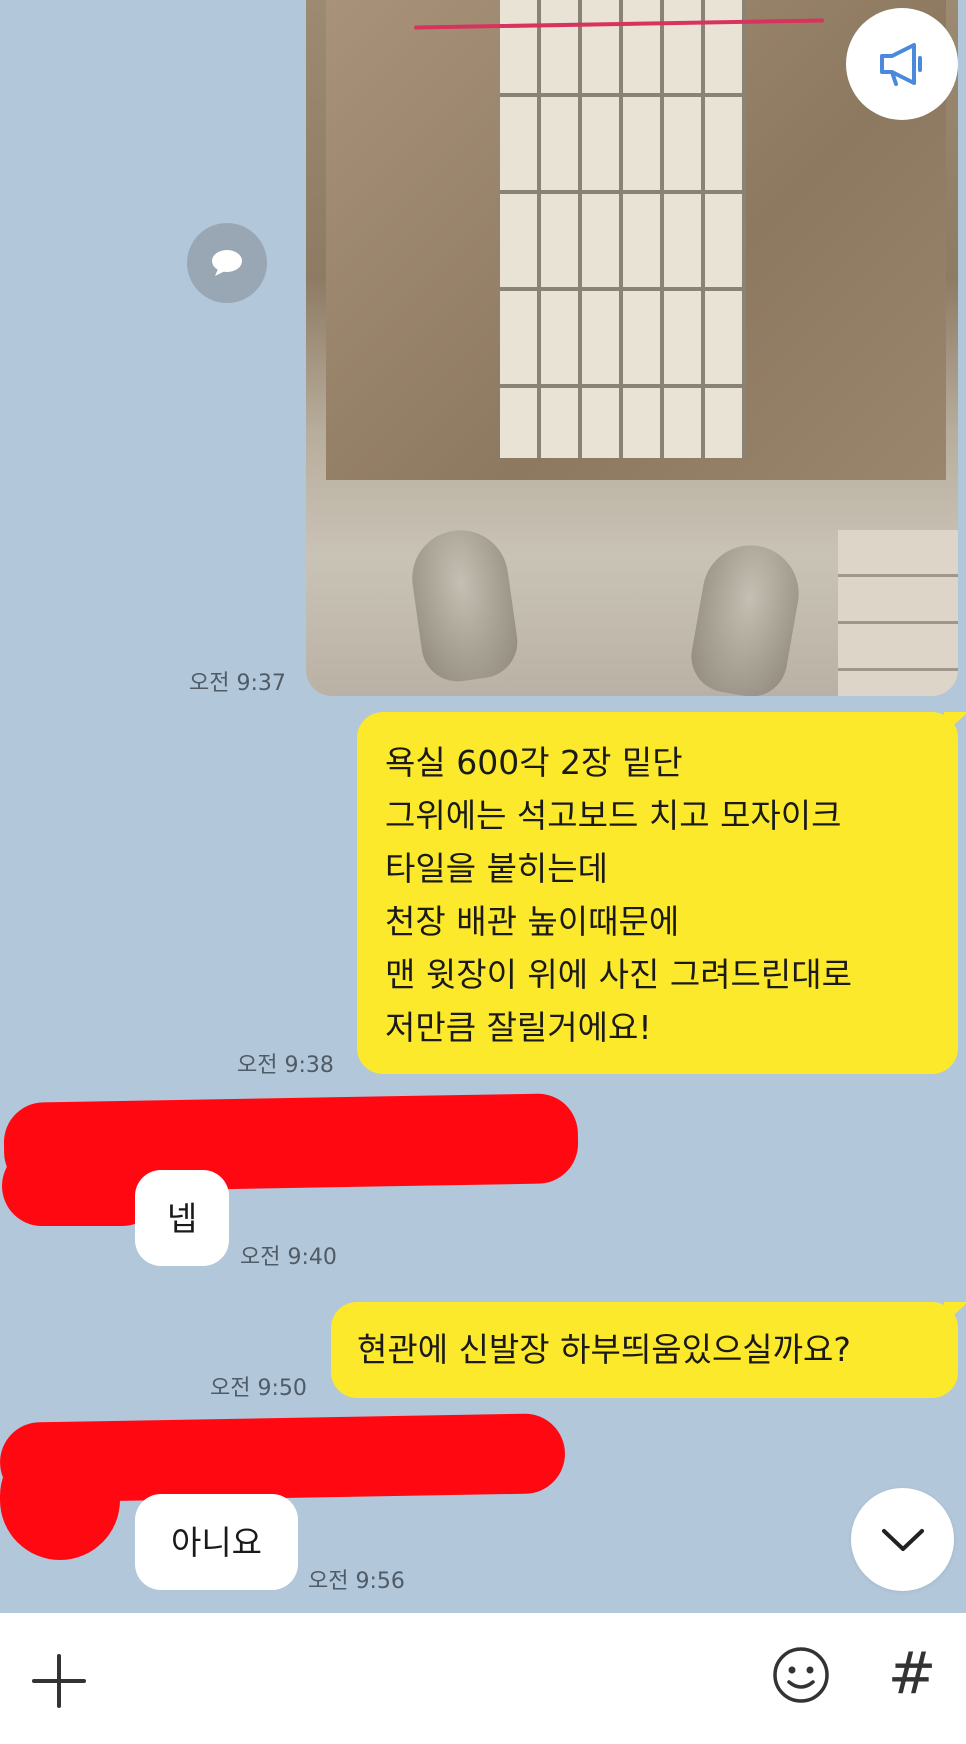 The height and width of the screenshot is (1744, 966). What do you see at coordinates (60, 1498) in the screenshot?
I see `redaction-mark` at bounding box center [60, 1498].